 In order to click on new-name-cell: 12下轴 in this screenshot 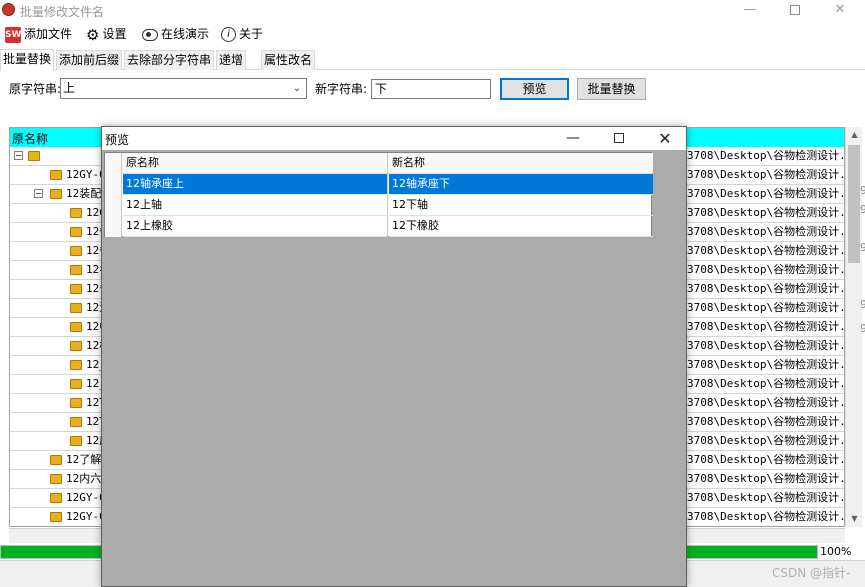, I will do `click(521, 205)`.